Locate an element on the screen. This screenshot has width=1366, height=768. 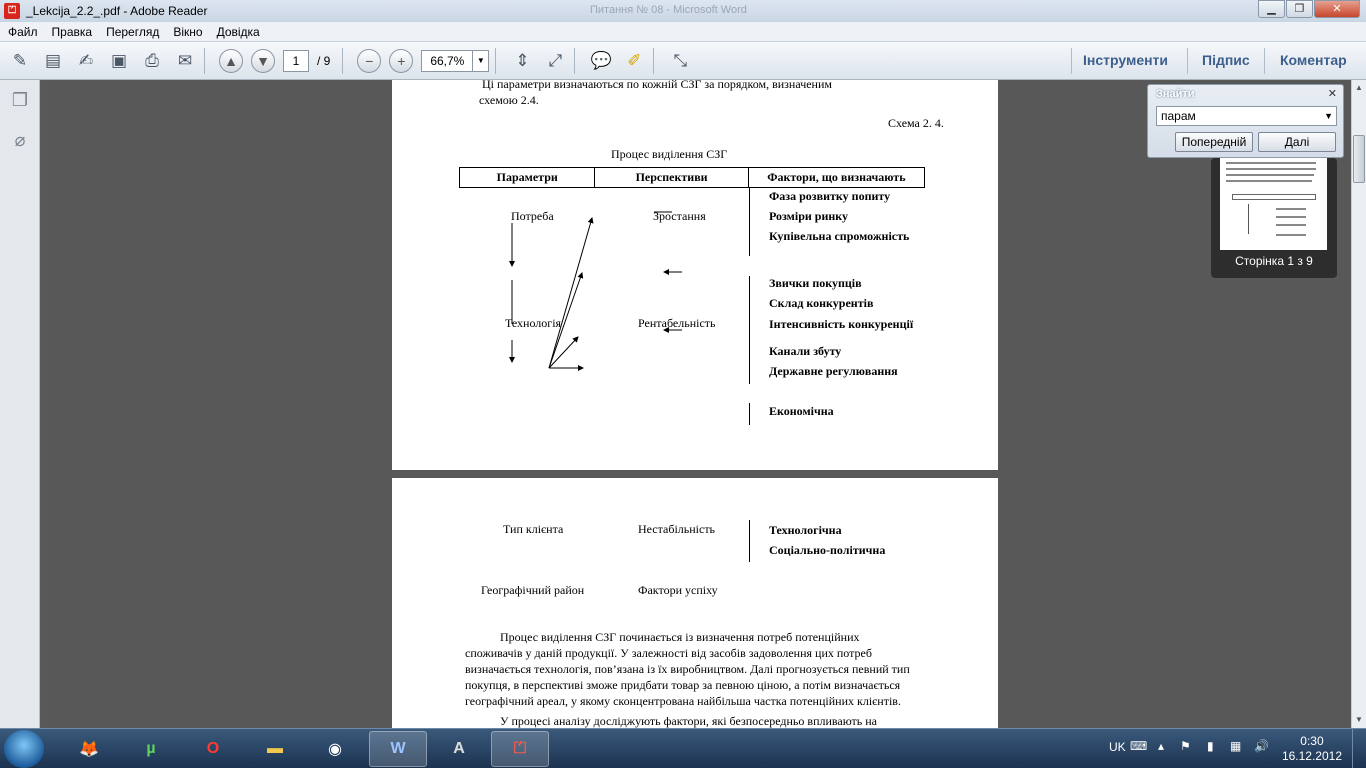
background-window-title: Питання № 08 - Microsoft Word is located at coordinates (668, 10).